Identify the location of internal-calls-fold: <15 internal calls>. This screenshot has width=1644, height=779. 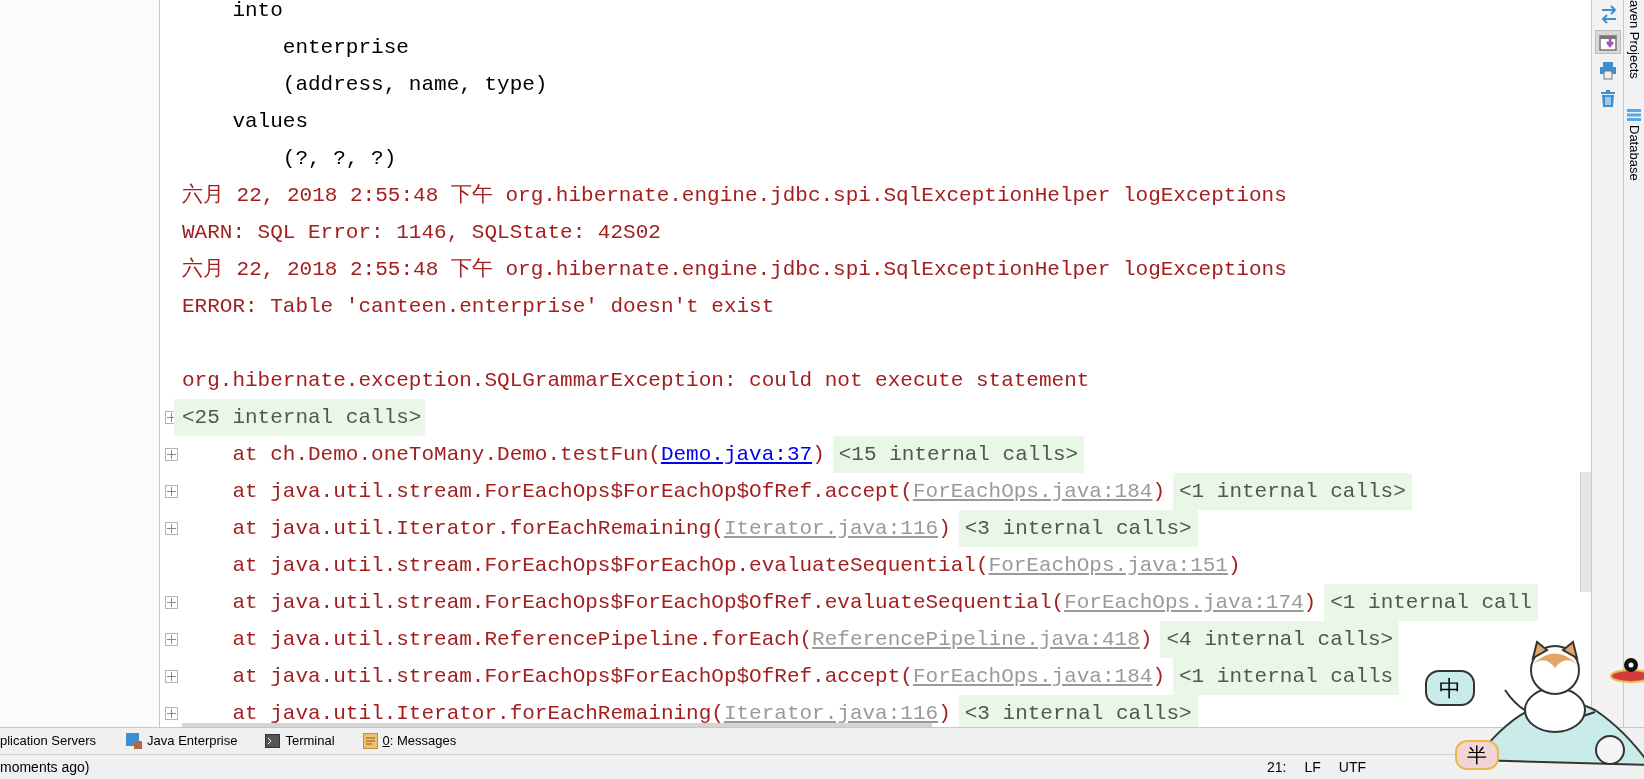
(958, 454).